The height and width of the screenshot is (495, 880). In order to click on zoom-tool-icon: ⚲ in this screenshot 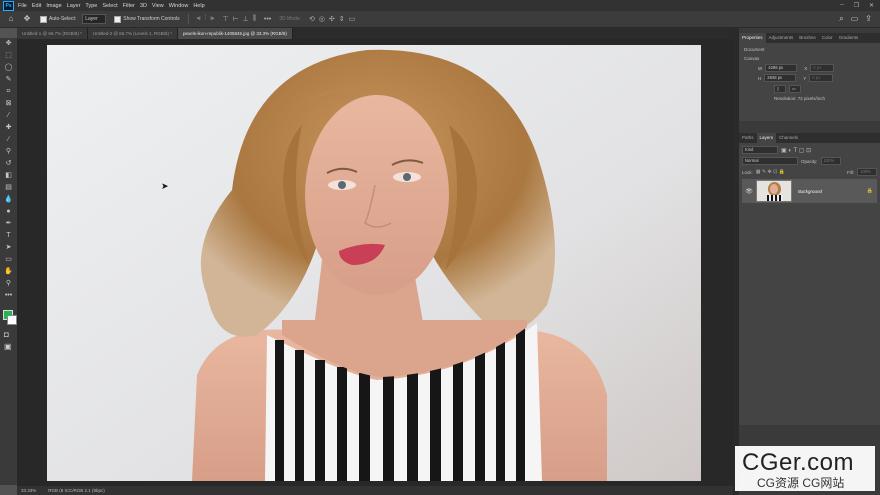, I will do `click(8, 284)`.